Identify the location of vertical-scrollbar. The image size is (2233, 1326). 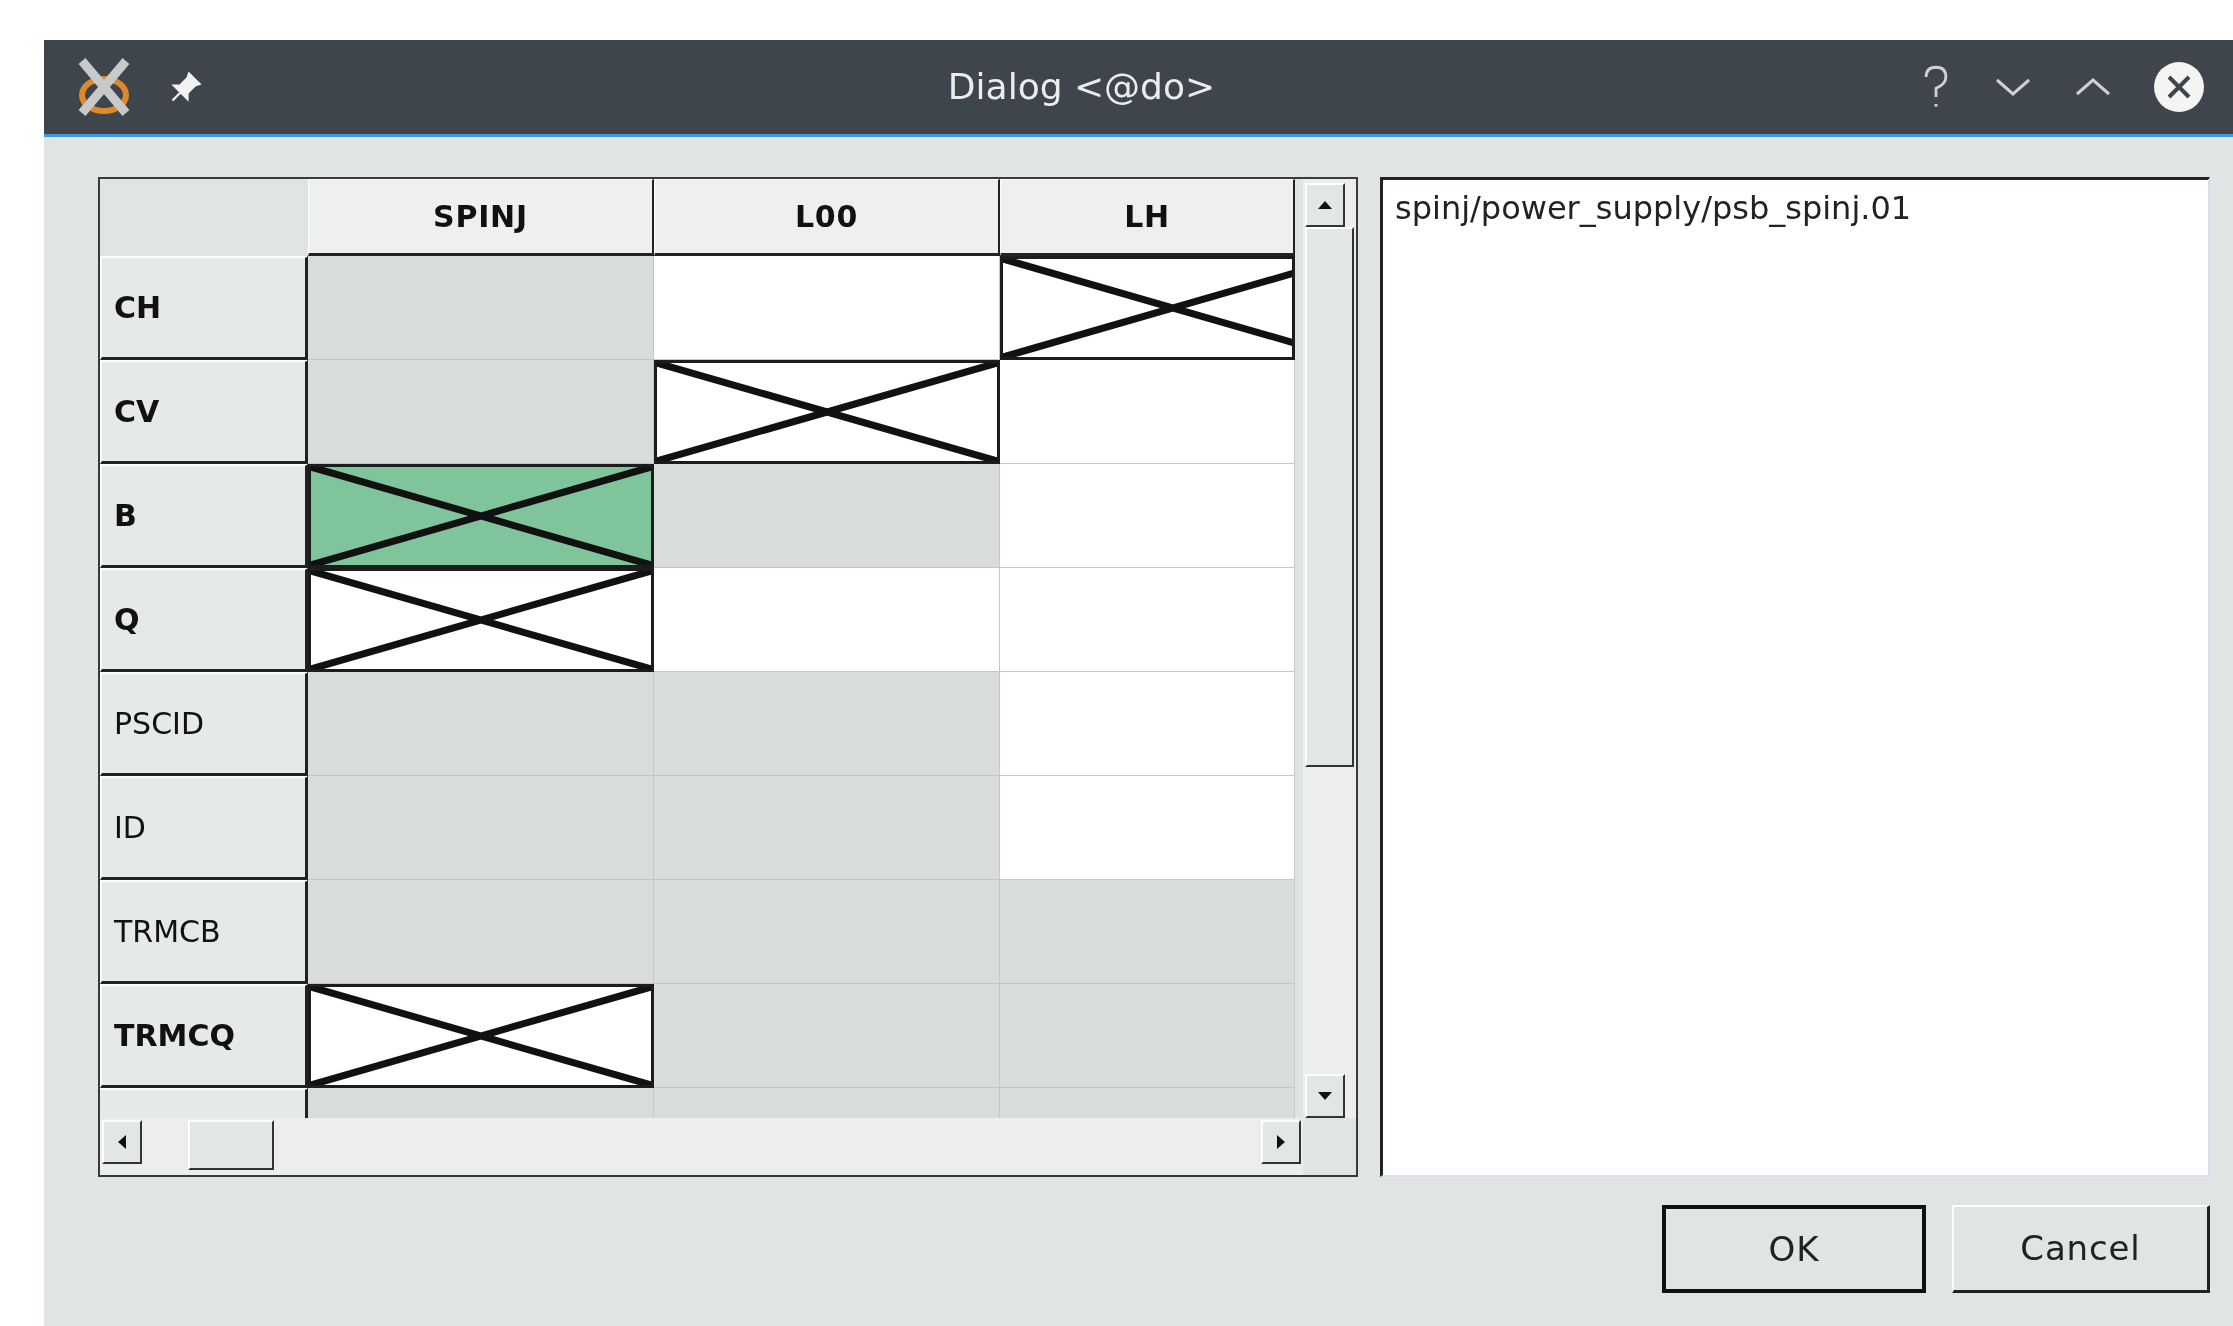
(1329, 648).